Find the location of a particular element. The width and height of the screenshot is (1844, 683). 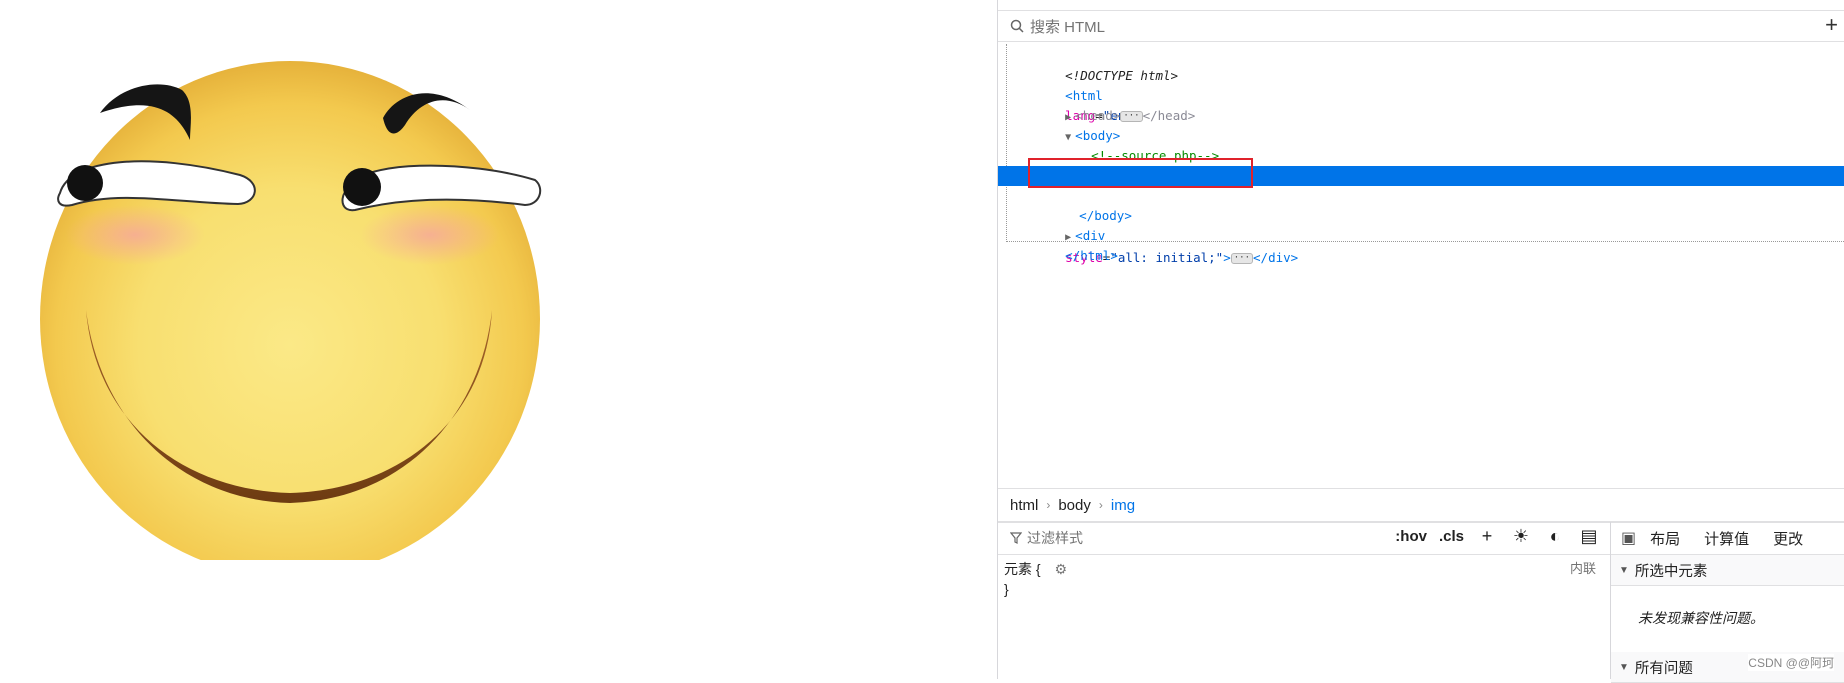

watermark: CSDN @@阿珂 is located at coordinates (1791, 662).